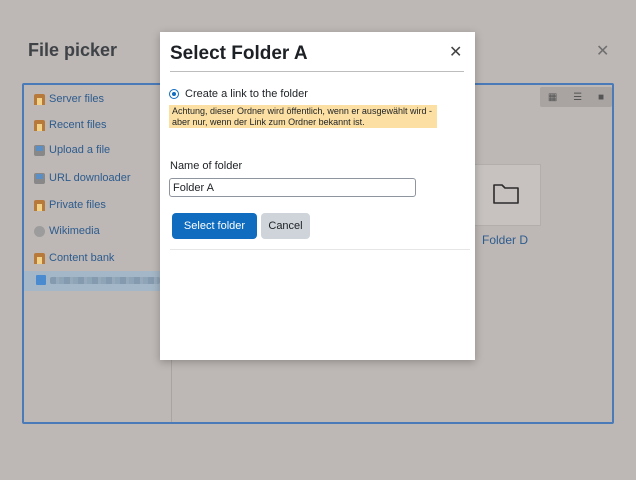 Image resolution: width=636 pixels, height=480 pixels. Describe the element at coordinates (214, 226) in the screenshot. I see `select-folder-button: Select folder` at that location.